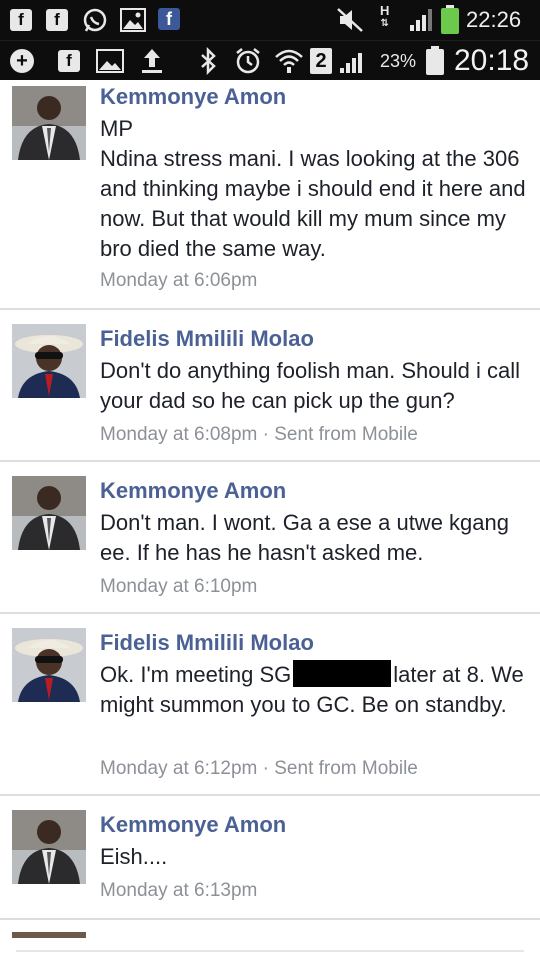  What do you see at coordinates (270, 60) in the screenshot?
I see `status-bar-bottom: + f 2 23% 20:18` at bounding box center [270, 60].